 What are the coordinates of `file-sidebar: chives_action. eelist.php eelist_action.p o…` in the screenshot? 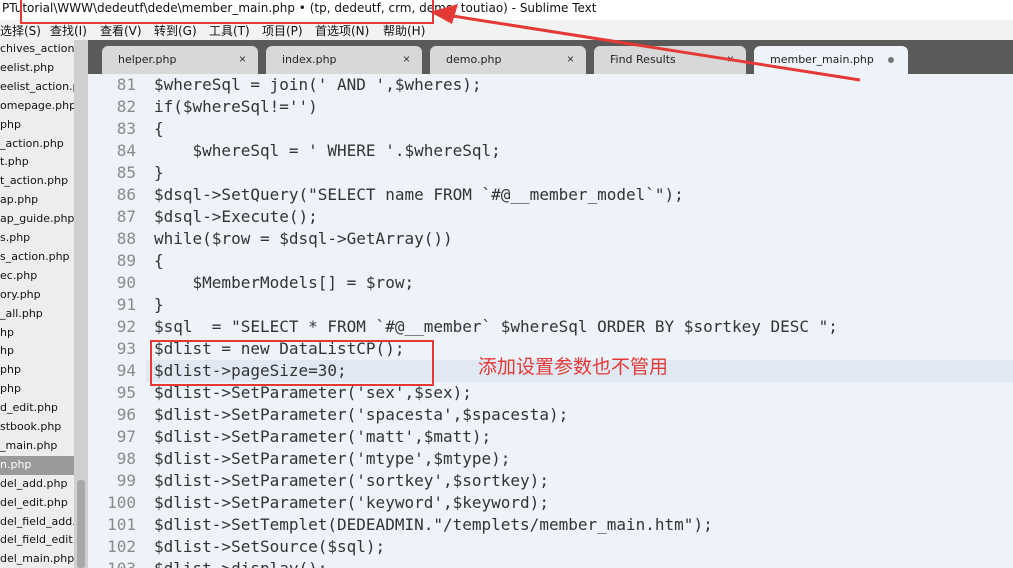 It's located at (37, 304).